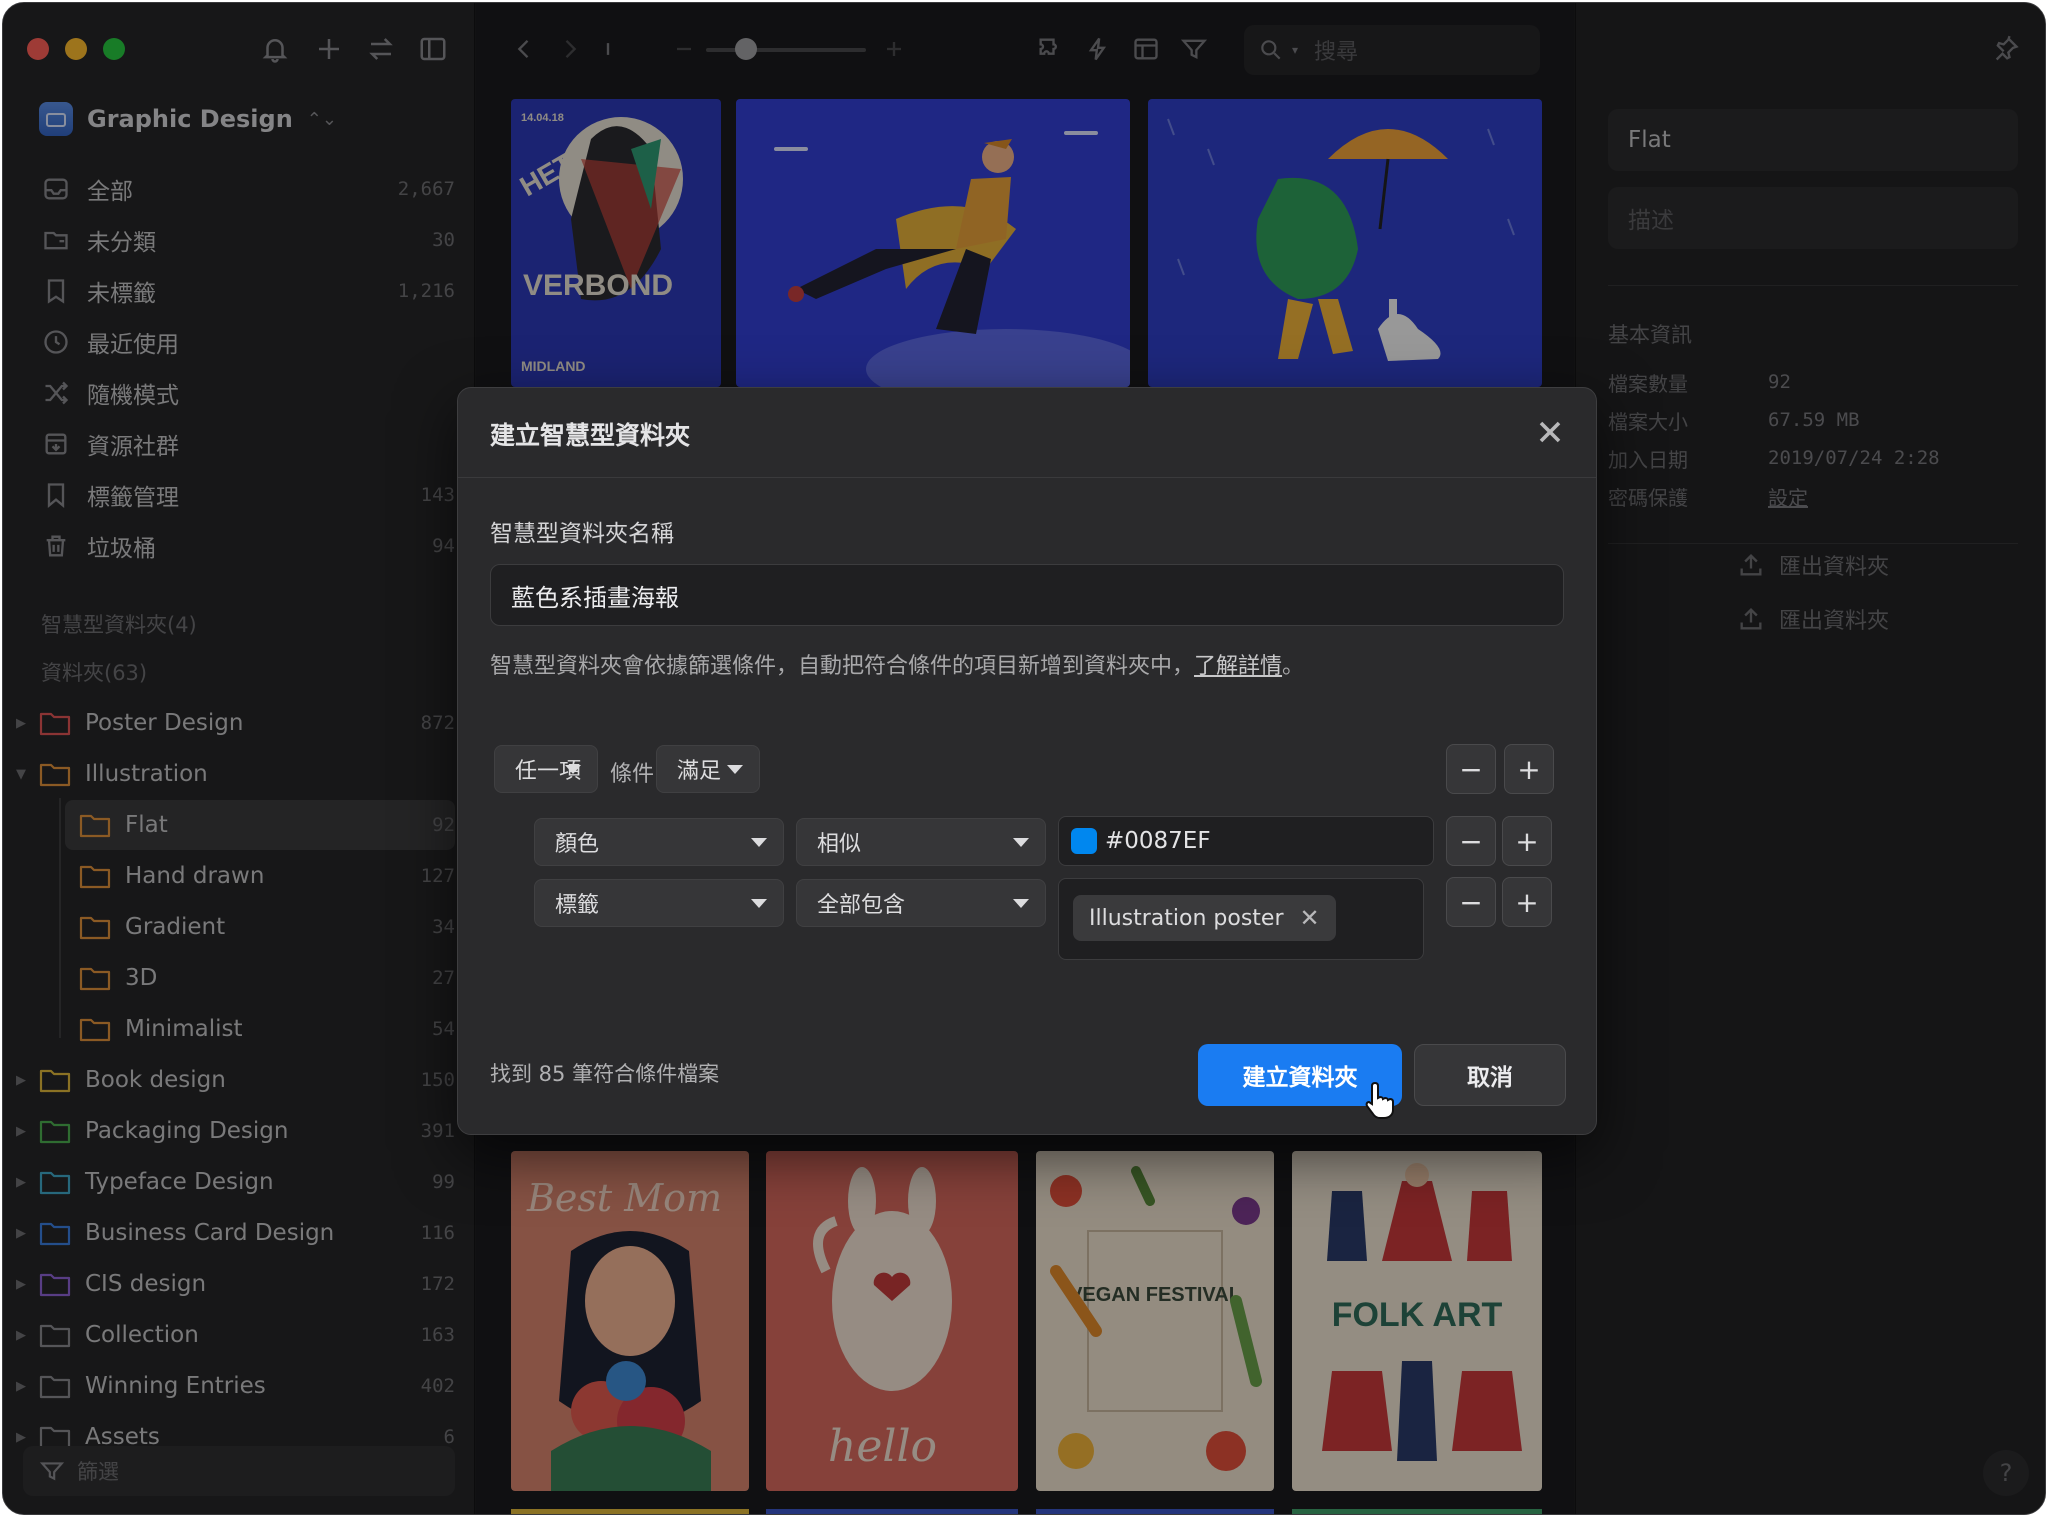  Describe the element at coordinates (1186, 918) in the screenshot. I see `tag-chip-label: Illustration poster` at that location.